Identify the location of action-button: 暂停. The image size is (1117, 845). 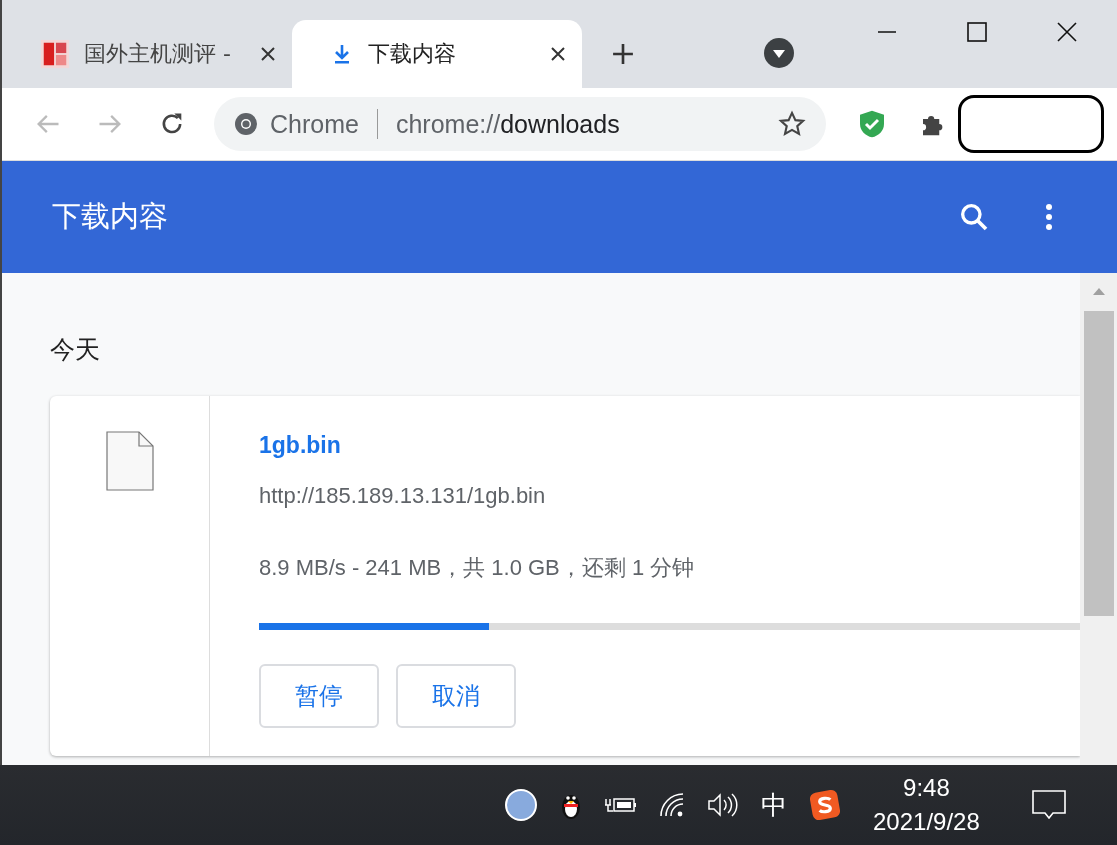
(319, 696).